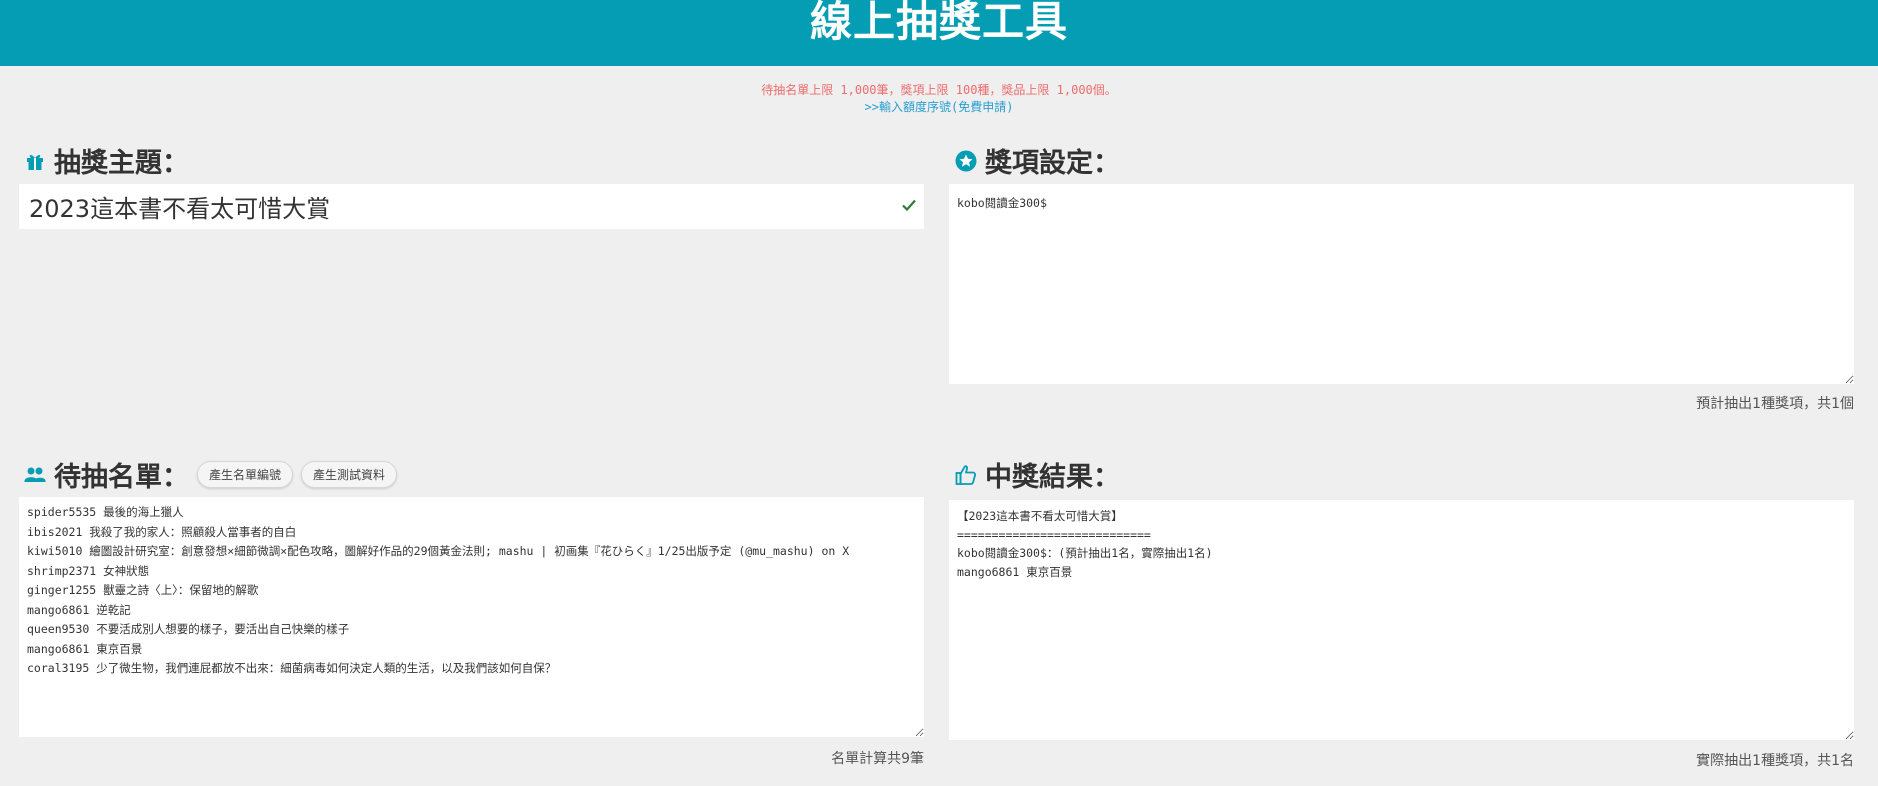  Describe the element at coordinates (939, 107) in the screenshot. I see `quota-link: >>輸入額度序號(免費申請)` at that location.